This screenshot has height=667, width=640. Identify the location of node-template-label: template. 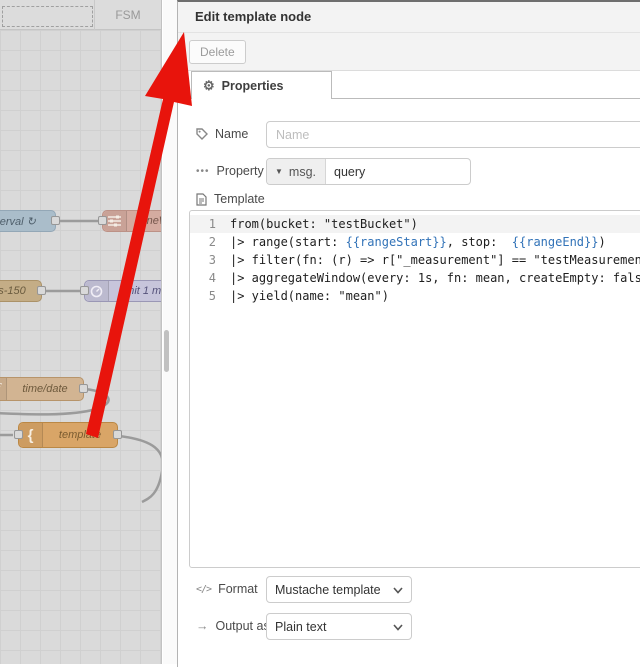
(80, 435).